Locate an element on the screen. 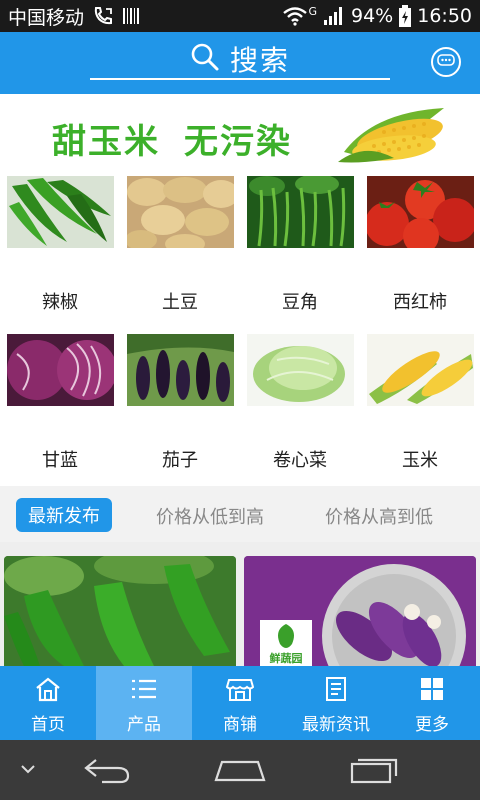 Image resolution: width=480 pixels, height=800 pixels. cabbage-photo is located at coordinates (300, 370).